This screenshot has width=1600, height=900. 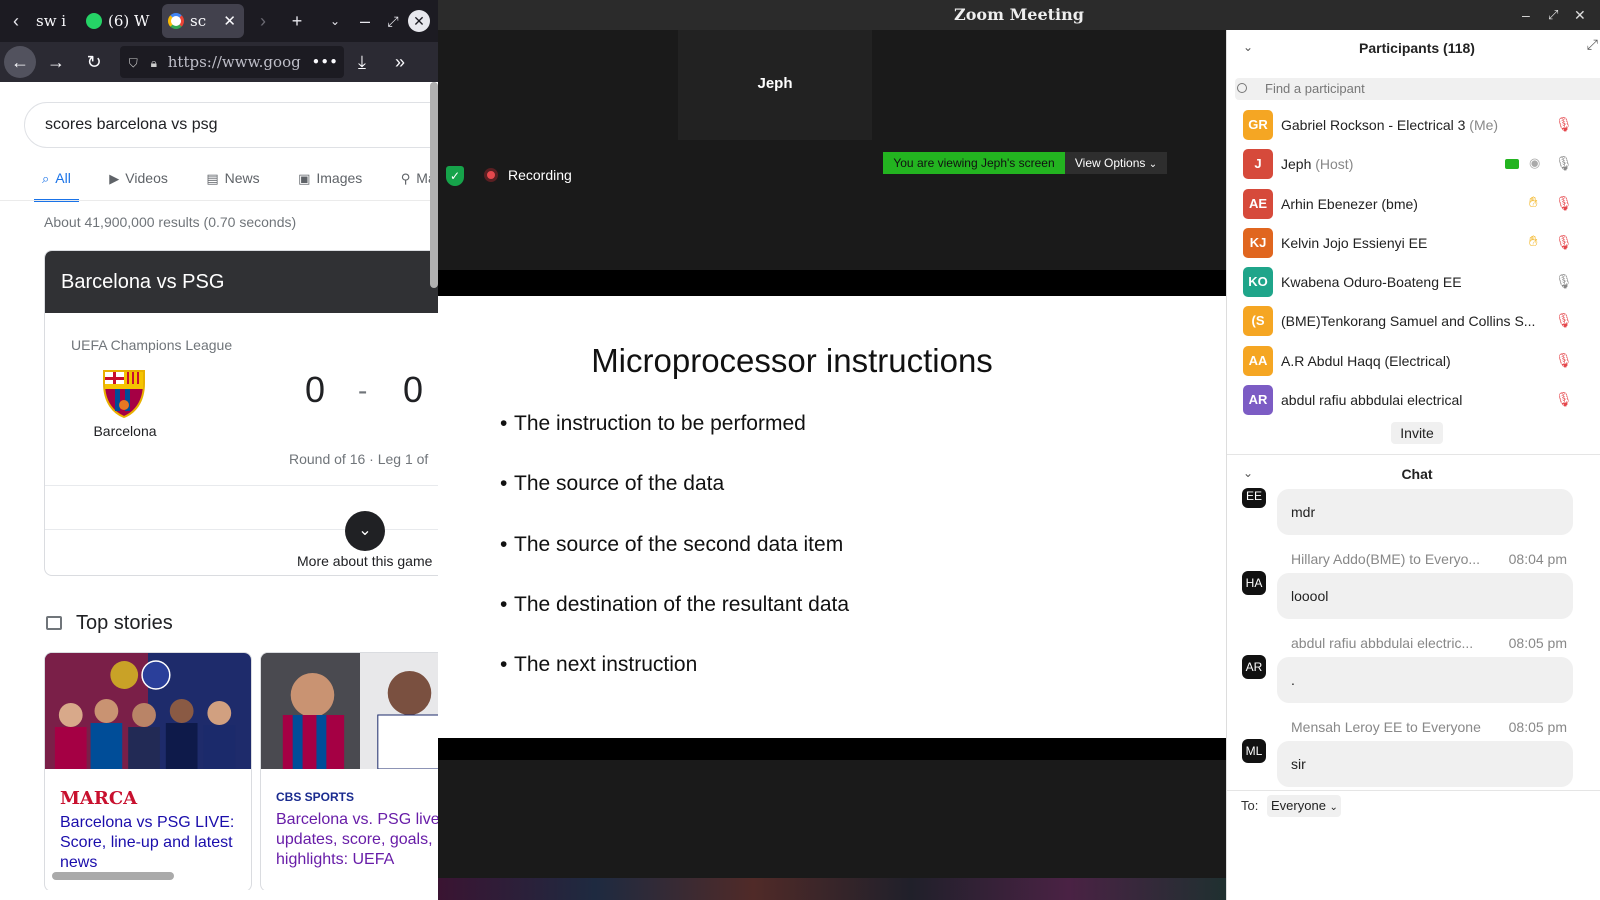 What do you see at coordinates (455, 176) in the screenshot?
I see `security-shield-icon: ✓` at bounding box center [455, 176].